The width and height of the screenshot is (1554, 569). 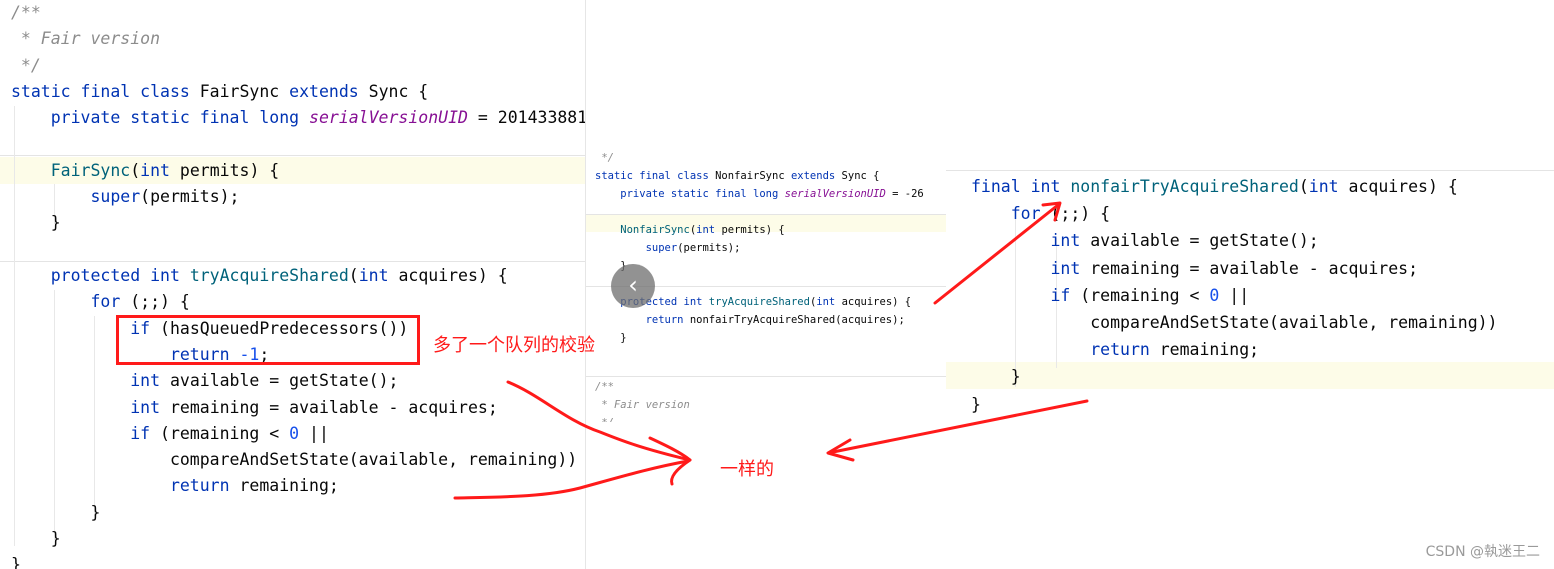 I want to click on class-separator, so click(x=766, y=376).